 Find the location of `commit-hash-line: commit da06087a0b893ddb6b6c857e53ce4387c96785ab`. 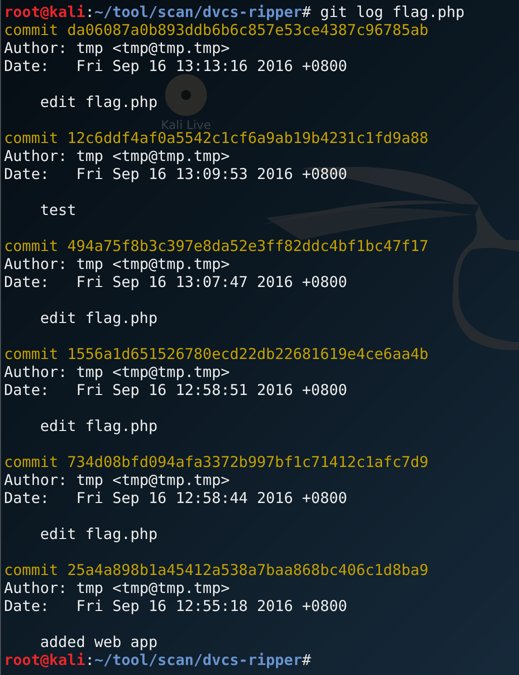

commit-hash-line: commit da06087a0b893ddb6b6c857e53ce4387c96785ab is located at coordinates (216, 30).